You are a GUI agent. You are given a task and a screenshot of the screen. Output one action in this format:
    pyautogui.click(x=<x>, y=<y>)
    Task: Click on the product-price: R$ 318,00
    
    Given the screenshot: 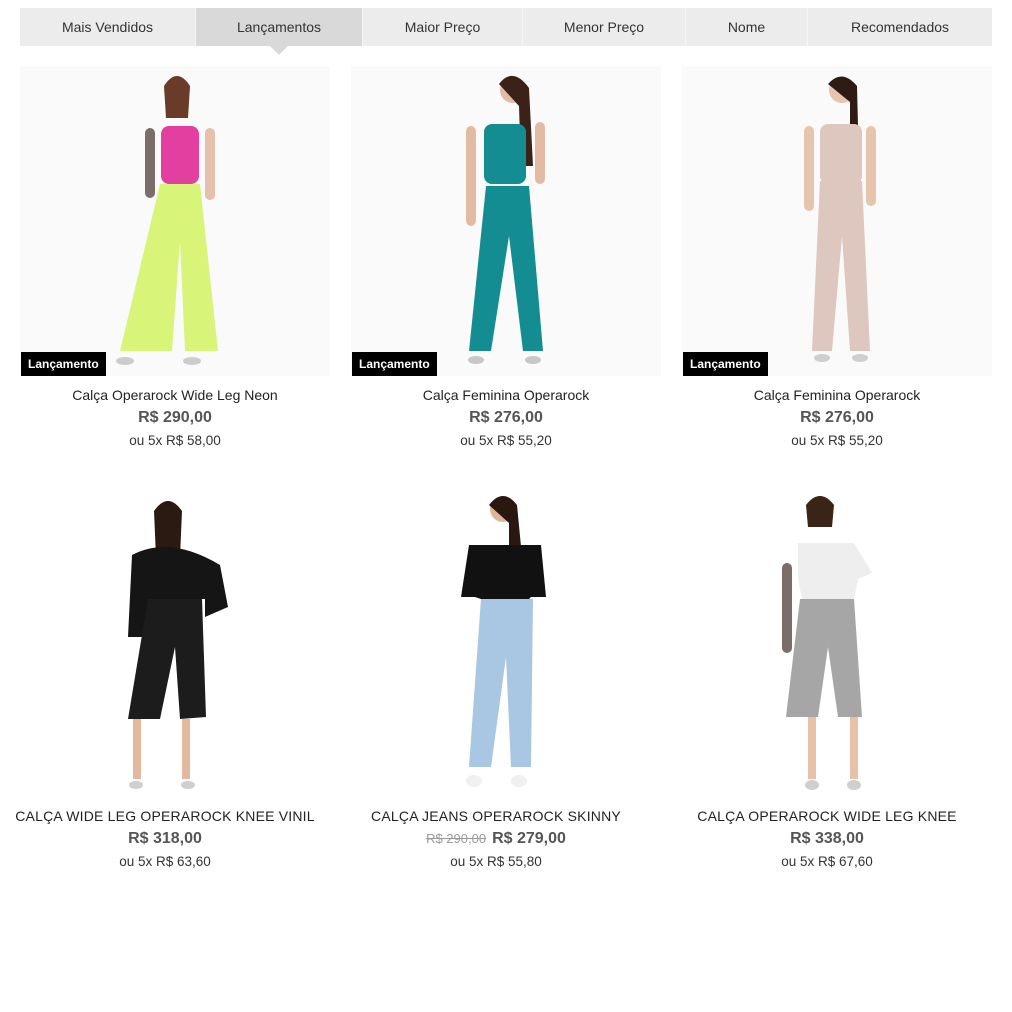 What is the action you would take?
    pyautogui.click(x=165, y=838)
    